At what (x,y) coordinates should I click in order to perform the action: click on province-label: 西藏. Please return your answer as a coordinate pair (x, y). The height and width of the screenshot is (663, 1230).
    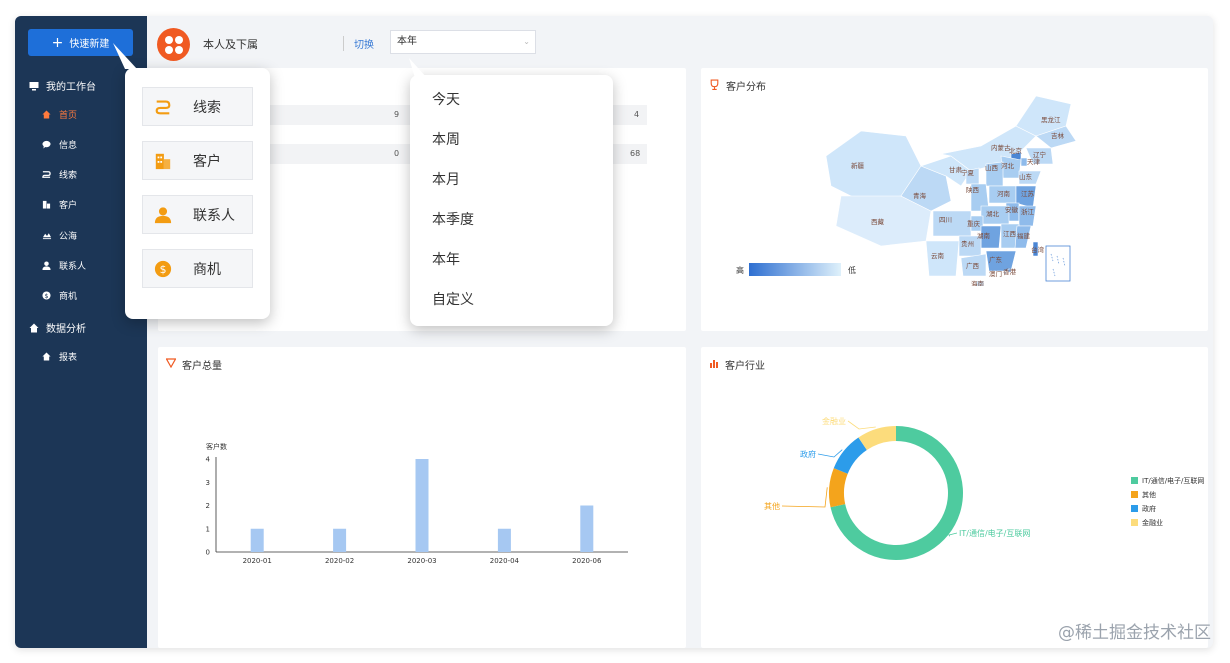
    Looking at the image, I should click on (878, 221).